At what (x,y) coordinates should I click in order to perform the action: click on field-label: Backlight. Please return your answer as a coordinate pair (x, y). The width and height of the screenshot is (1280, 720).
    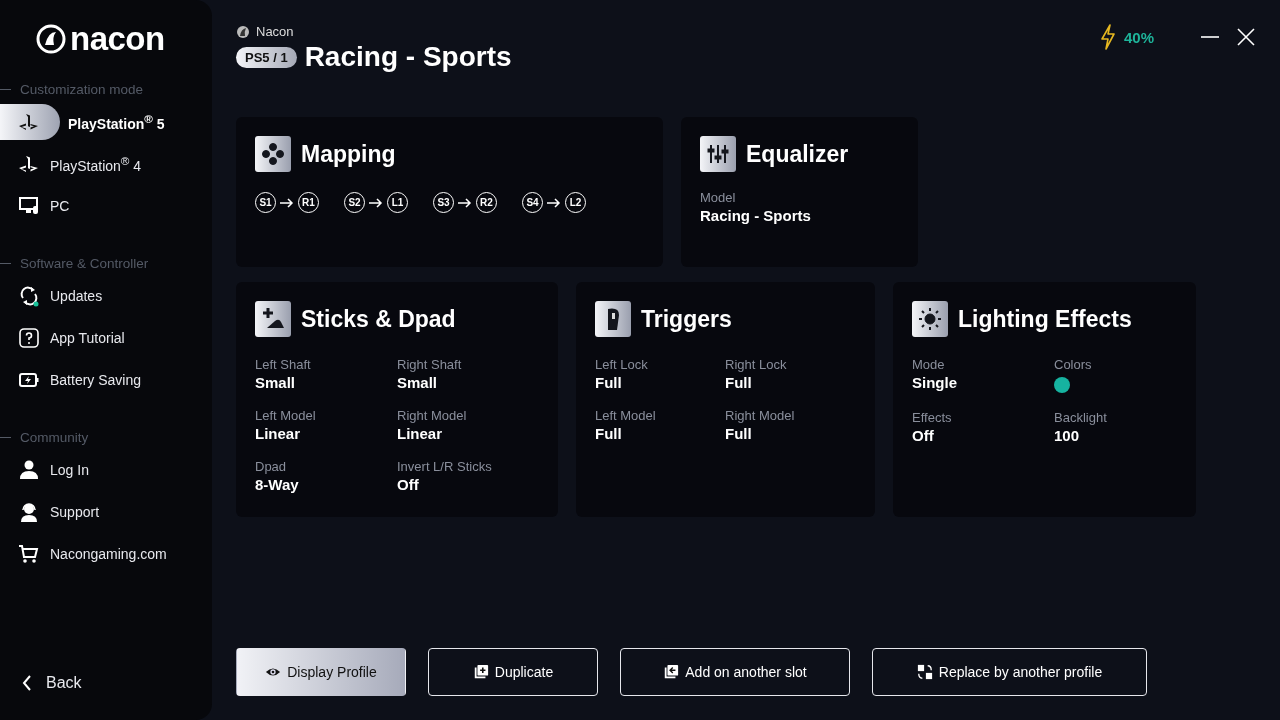
    Looking at the image, I should click on (1081, 417).